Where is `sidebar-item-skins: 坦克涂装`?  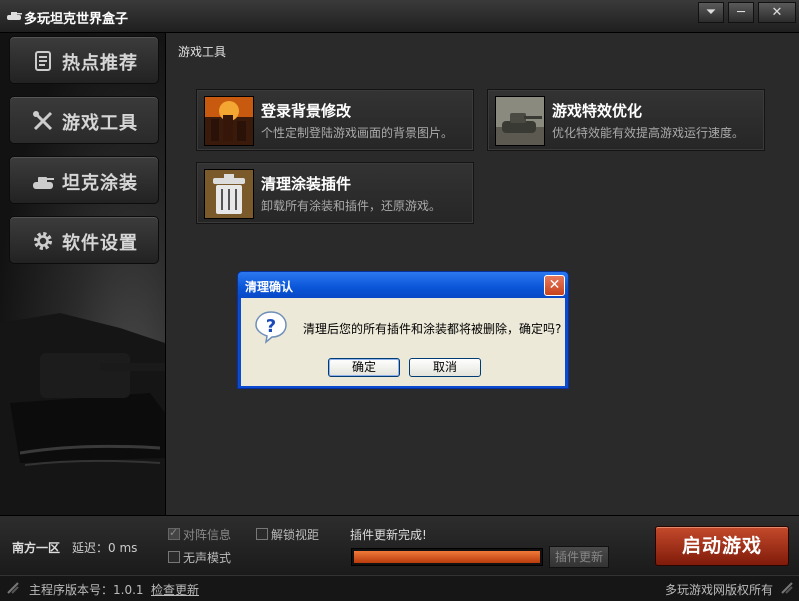
sidebar-item-skins: 坦克涂装 is located at coordinates (84, 180).